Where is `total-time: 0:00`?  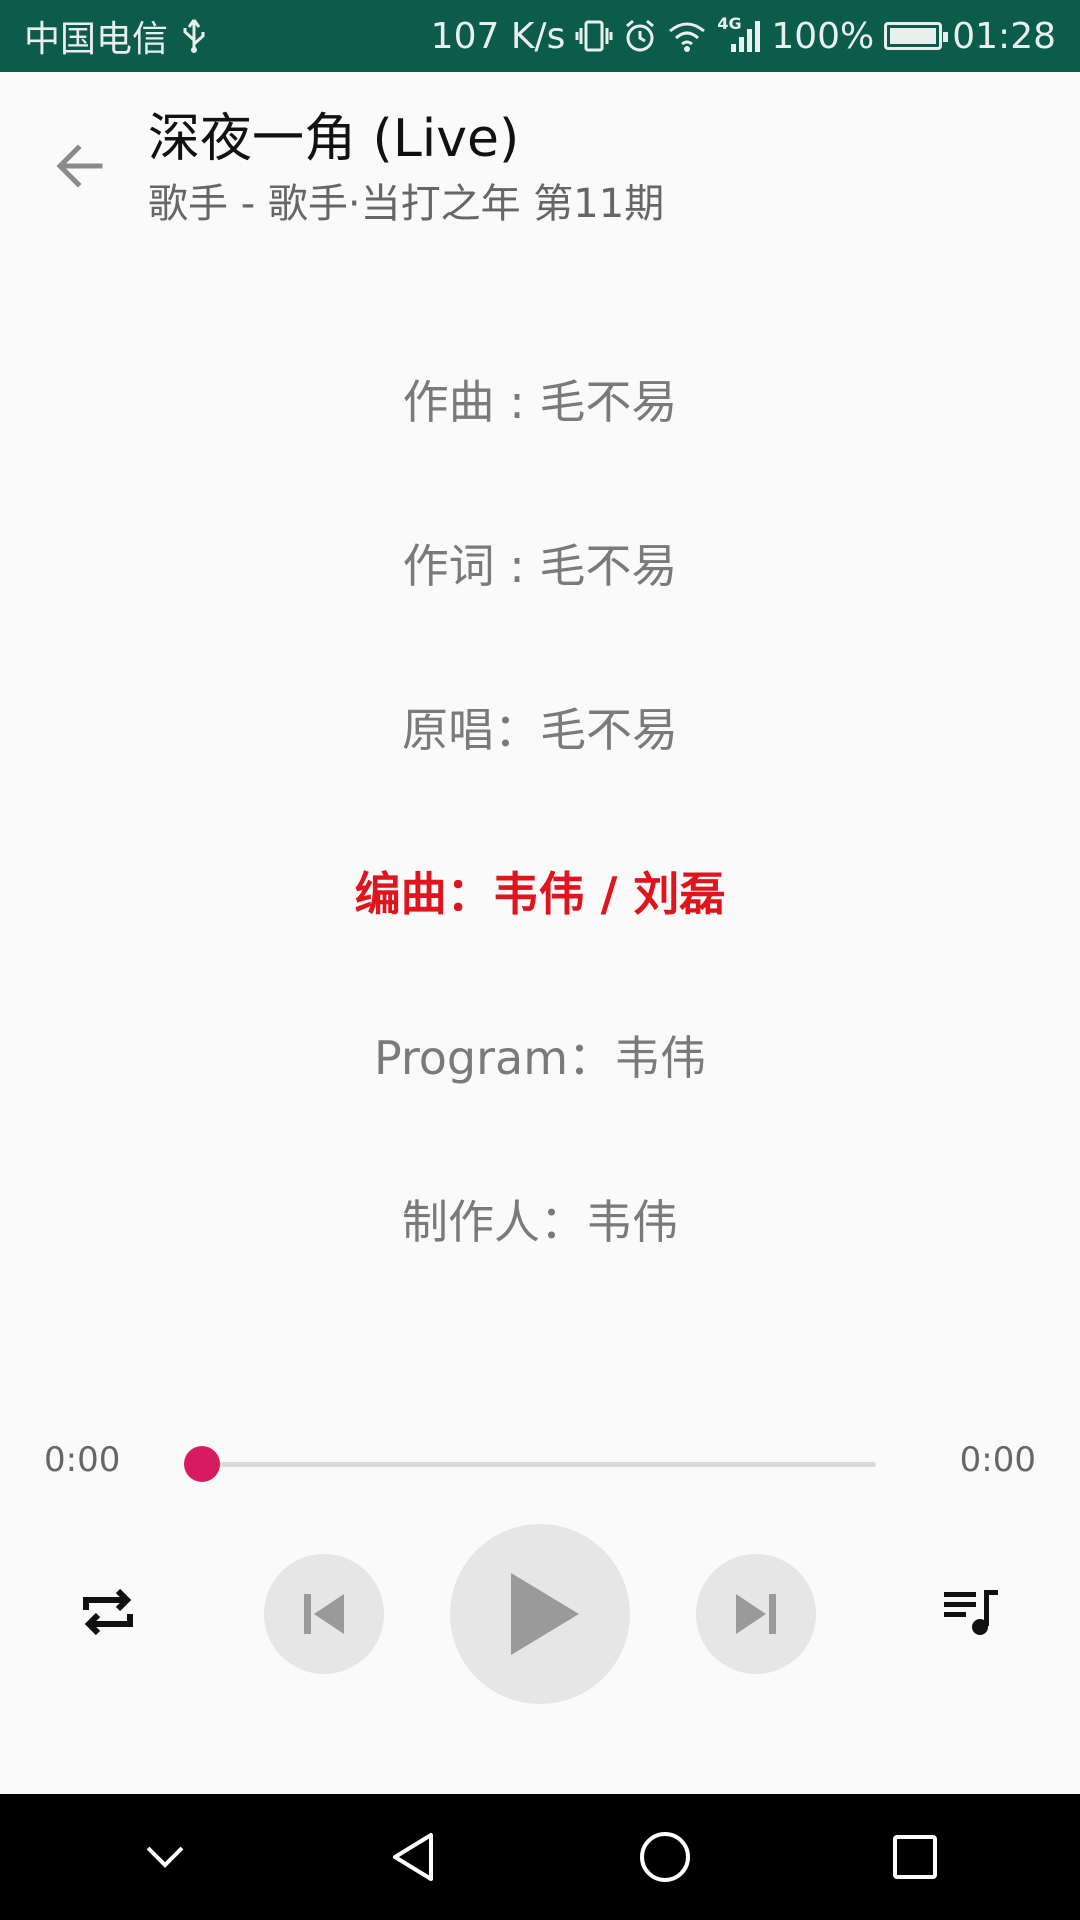 total-time: 0:00 is located at coordinates (997, 1460).